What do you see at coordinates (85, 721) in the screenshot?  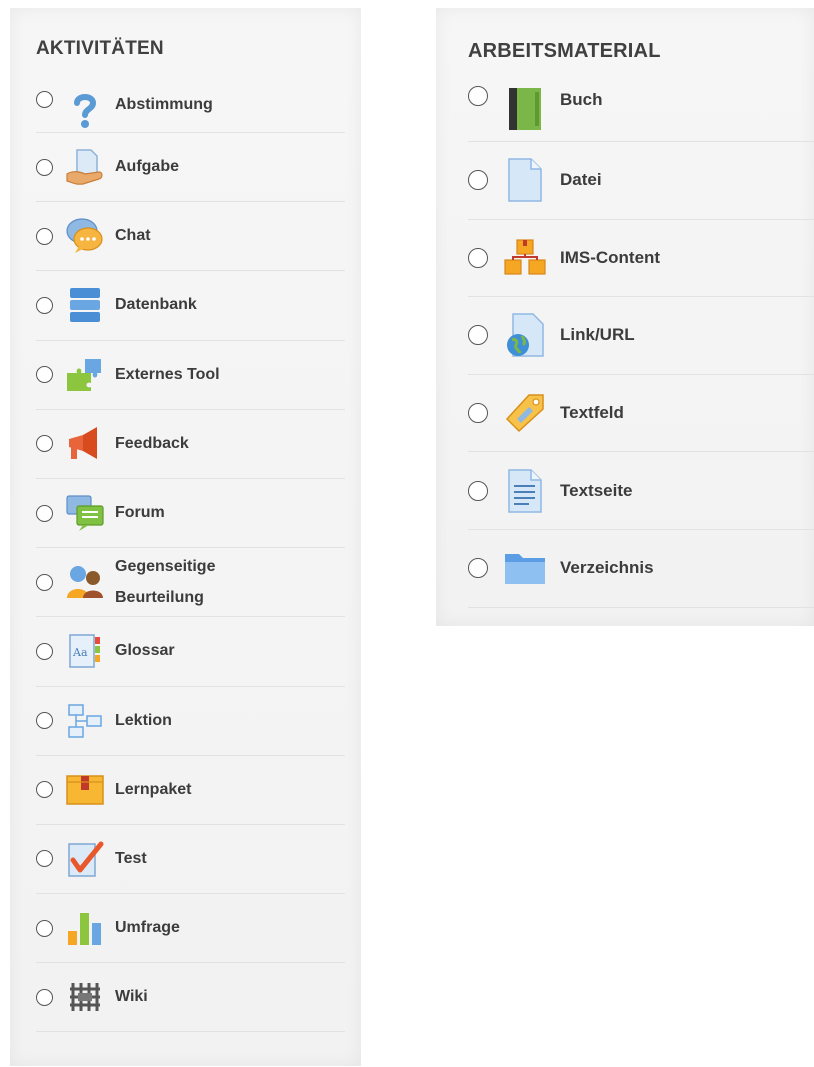 I see `lesson-flow-icon` at bounding box center [85, 721].